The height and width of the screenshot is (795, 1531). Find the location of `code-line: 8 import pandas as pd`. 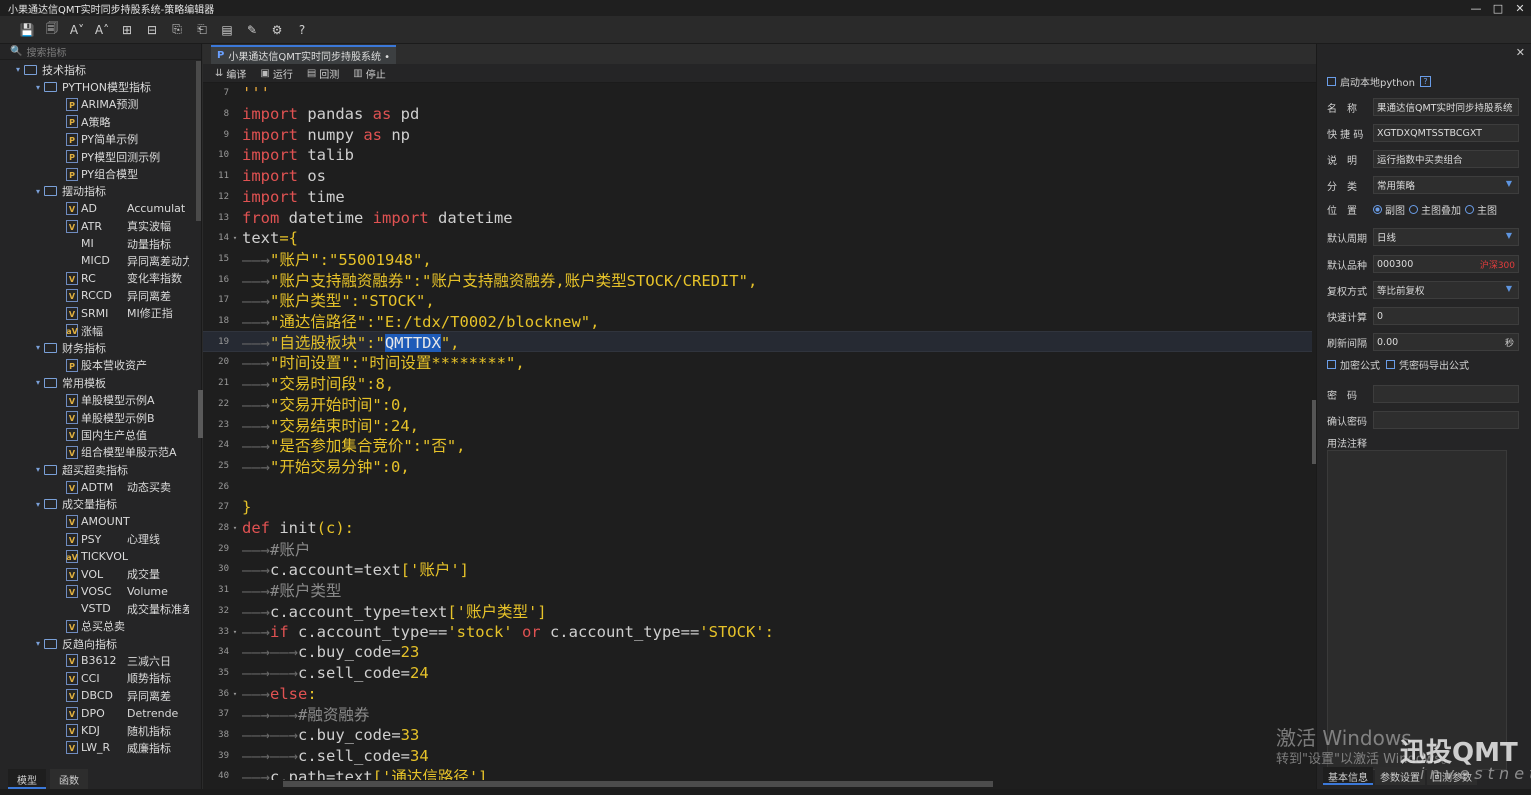

code-line: 8 import pandas as pd is located at coordinates (757, 114).